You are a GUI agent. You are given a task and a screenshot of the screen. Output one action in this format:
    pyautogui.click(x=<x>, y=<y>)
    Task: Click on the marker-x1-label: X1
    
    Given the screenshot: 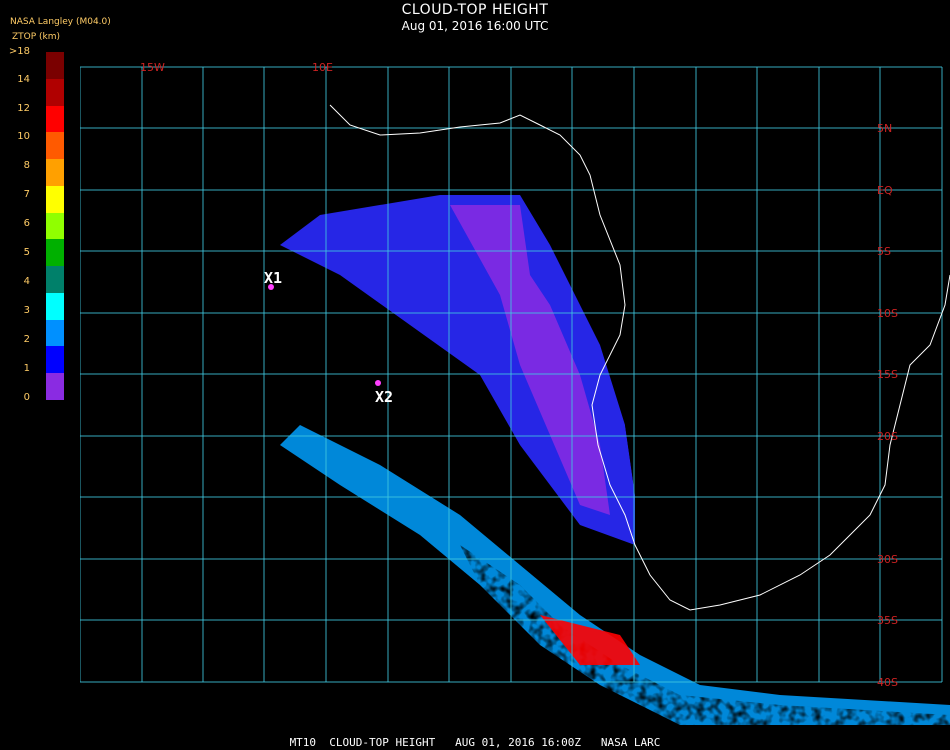 What is the action you would take?
    pyautogui.click(x=273, y=278)
    